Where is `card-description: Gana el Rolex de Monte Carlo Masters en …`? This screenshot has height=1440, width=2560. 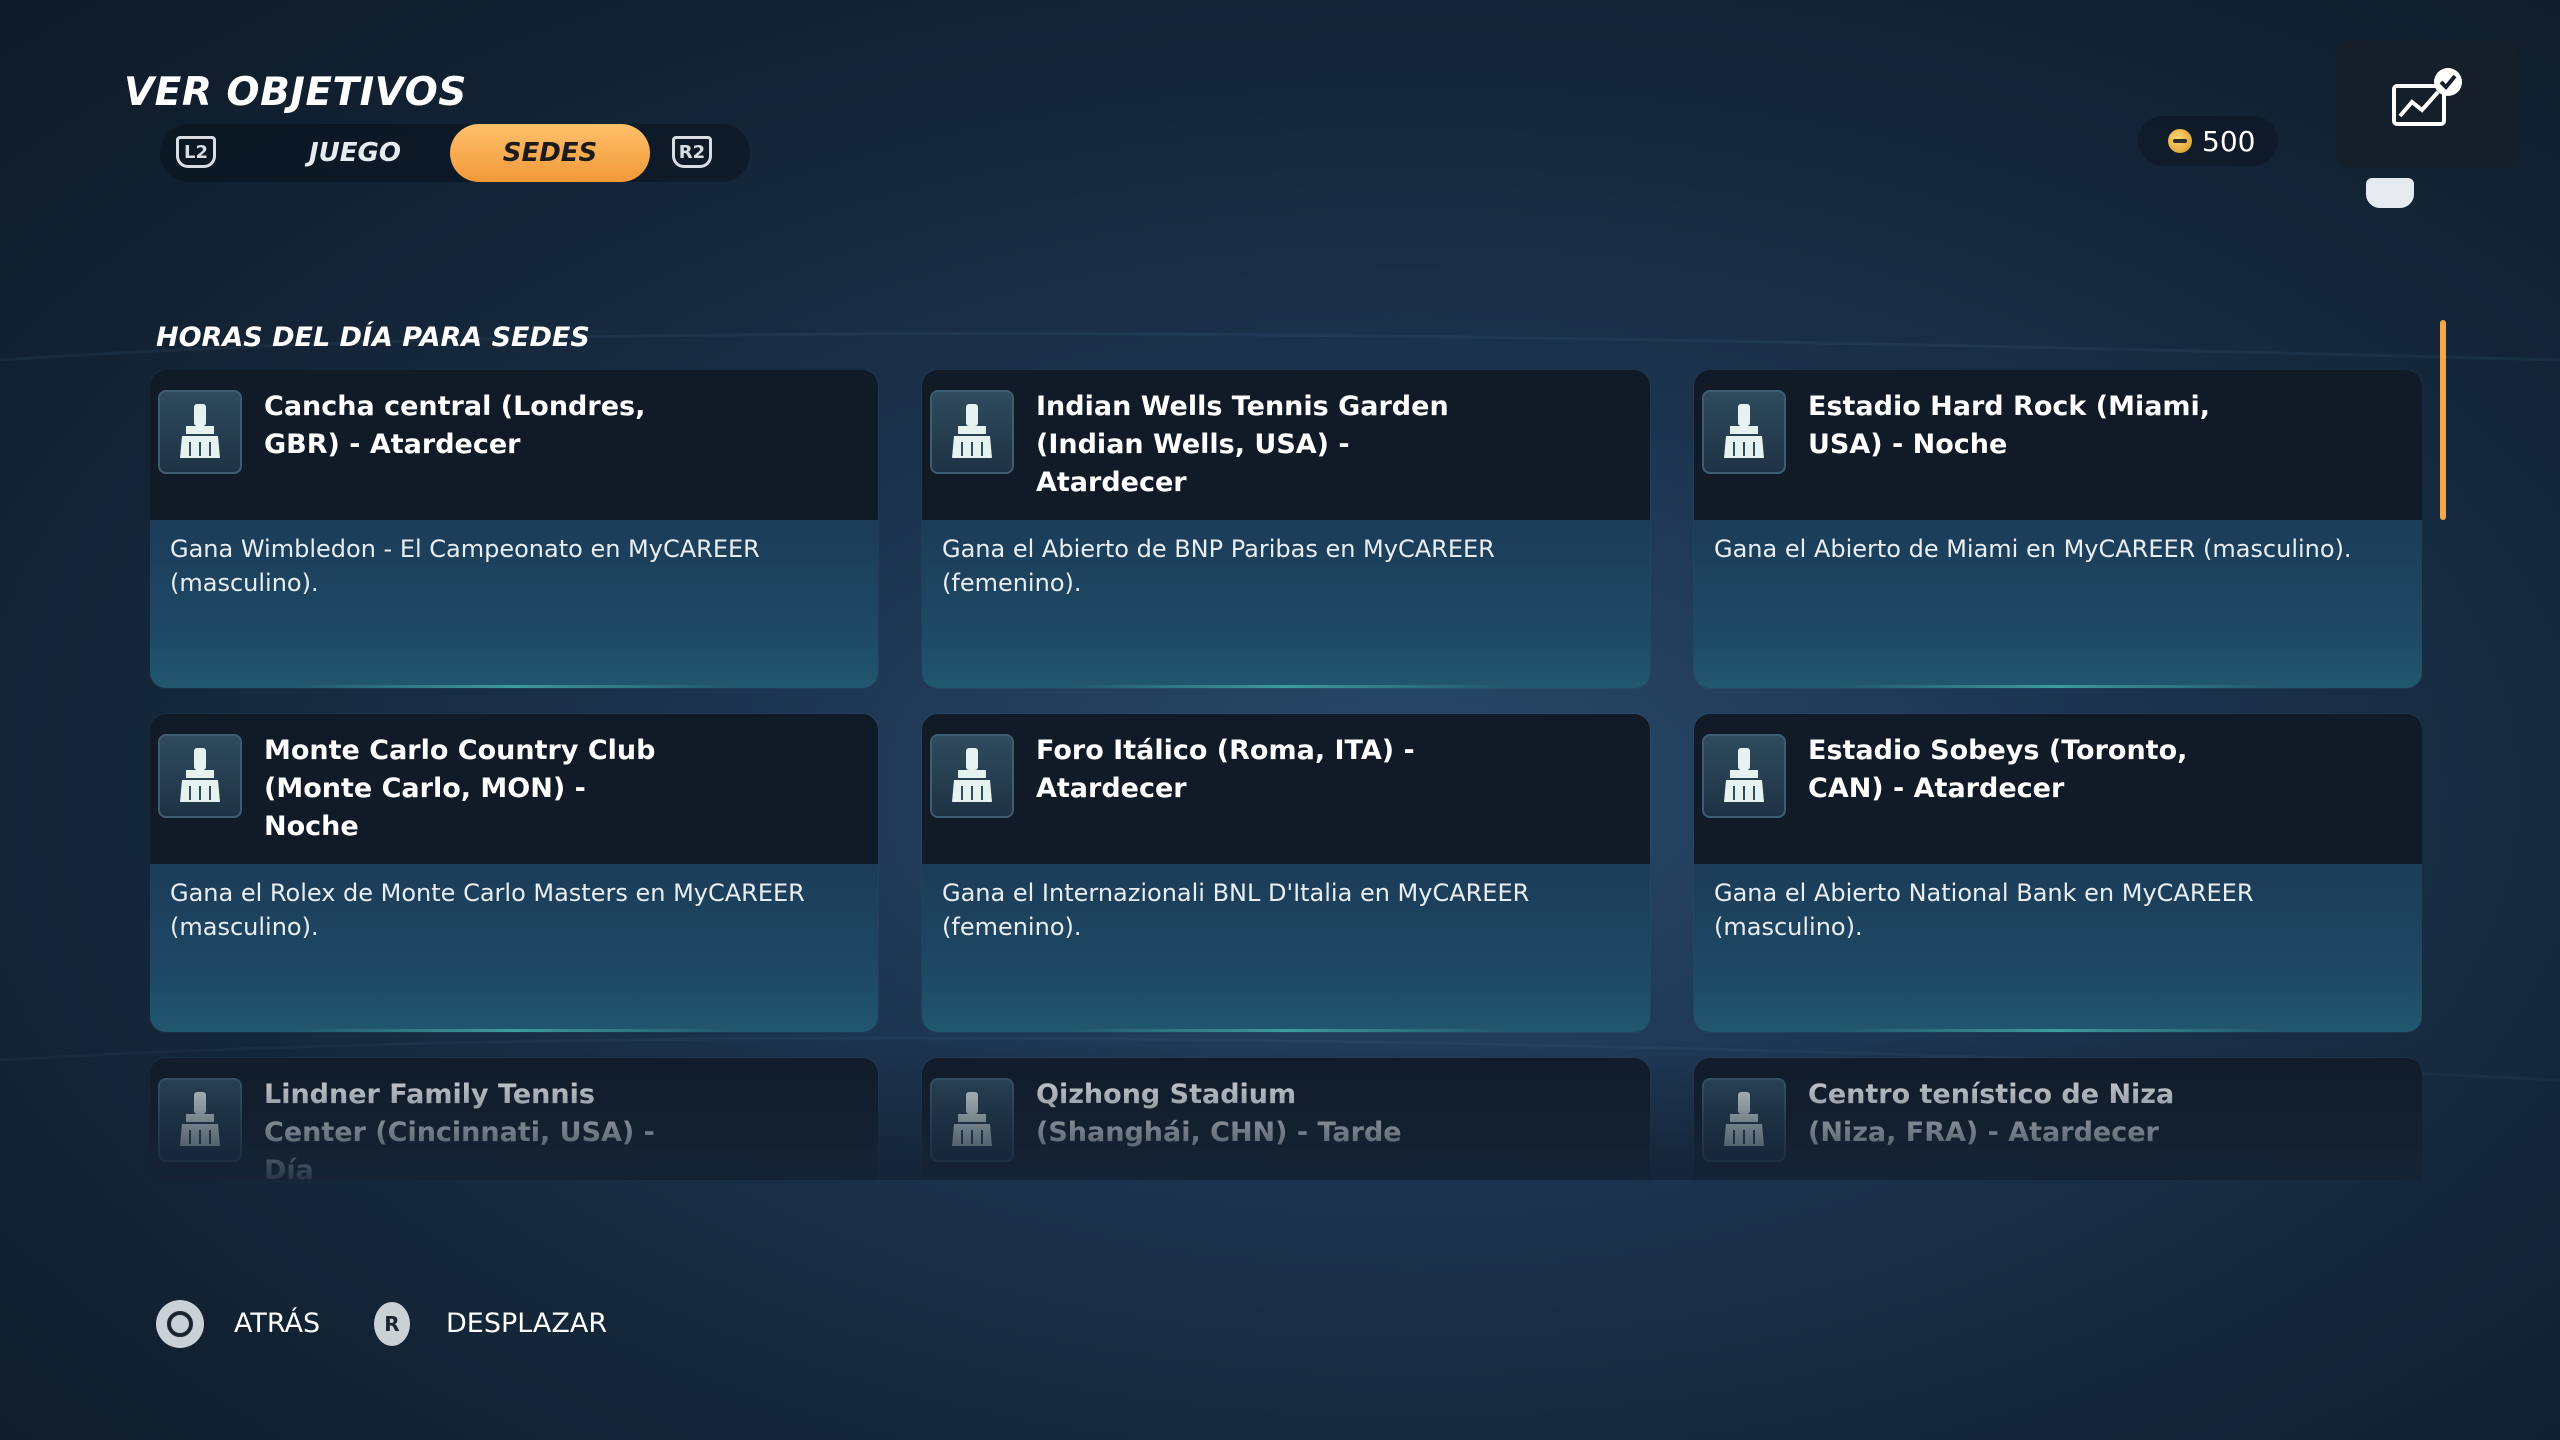 card-description: Gana el Rolex de Monte Carlo Masters en … is located at coordinates (487, 910).